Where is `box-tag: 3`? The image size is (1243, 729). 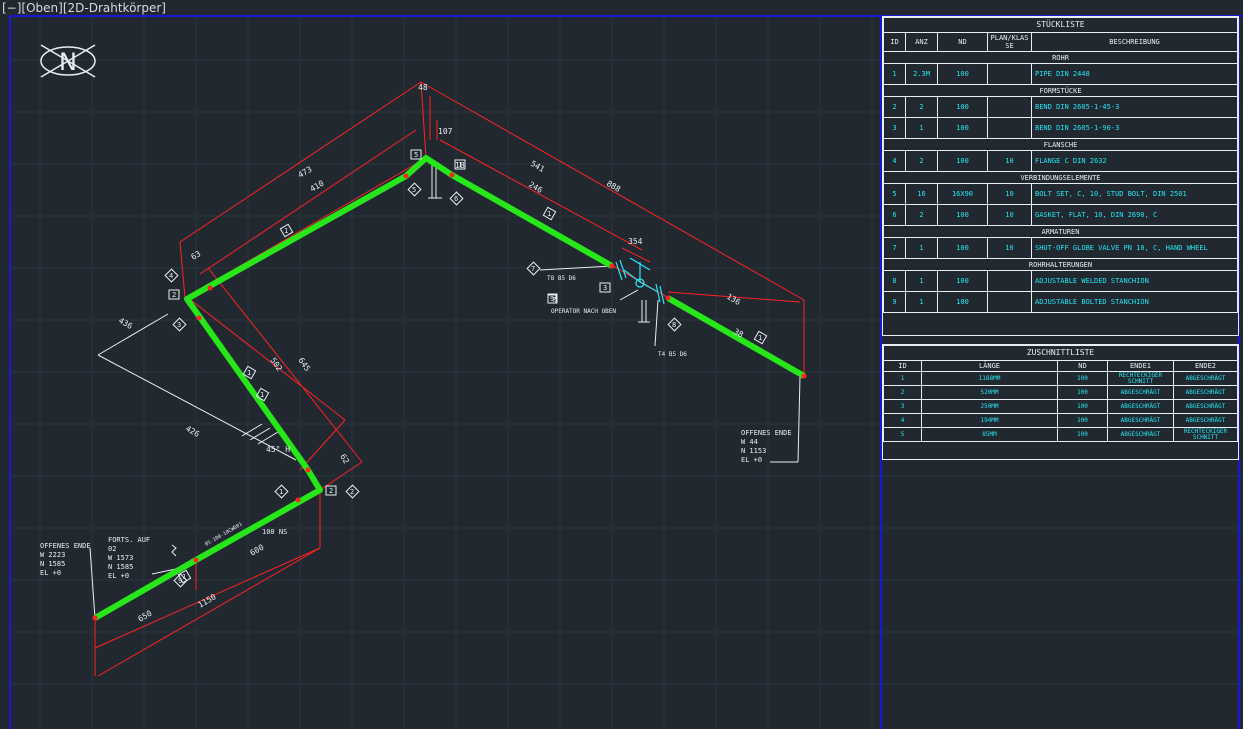 box-tag: 3 is located at coordinates (605, 287).